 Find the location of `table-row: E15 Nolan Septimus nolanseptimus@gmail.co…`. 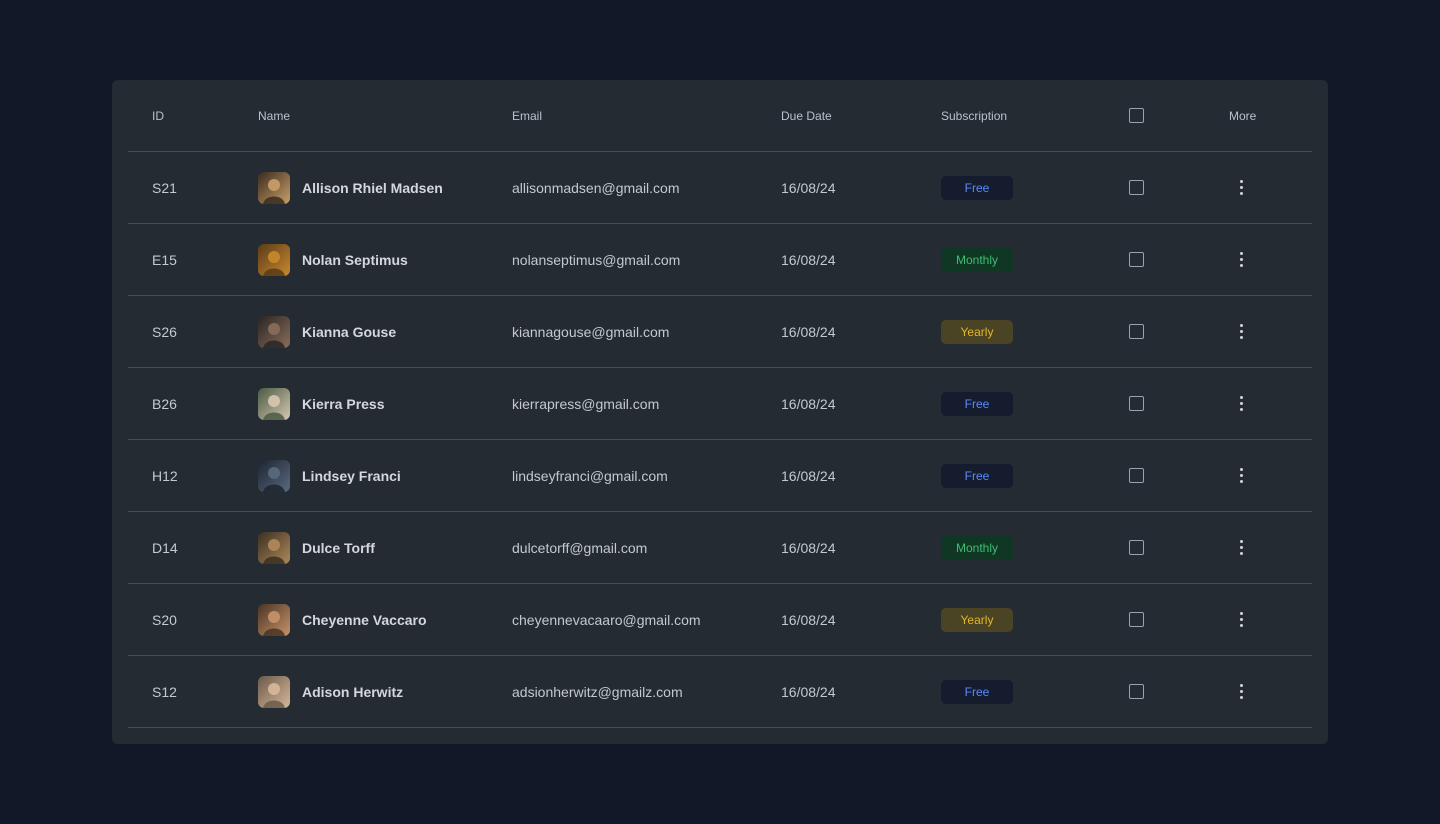

table-row: E15 Nolan Septimus nolanseptimus@gmail.co… is located at coordinates (720, 260).